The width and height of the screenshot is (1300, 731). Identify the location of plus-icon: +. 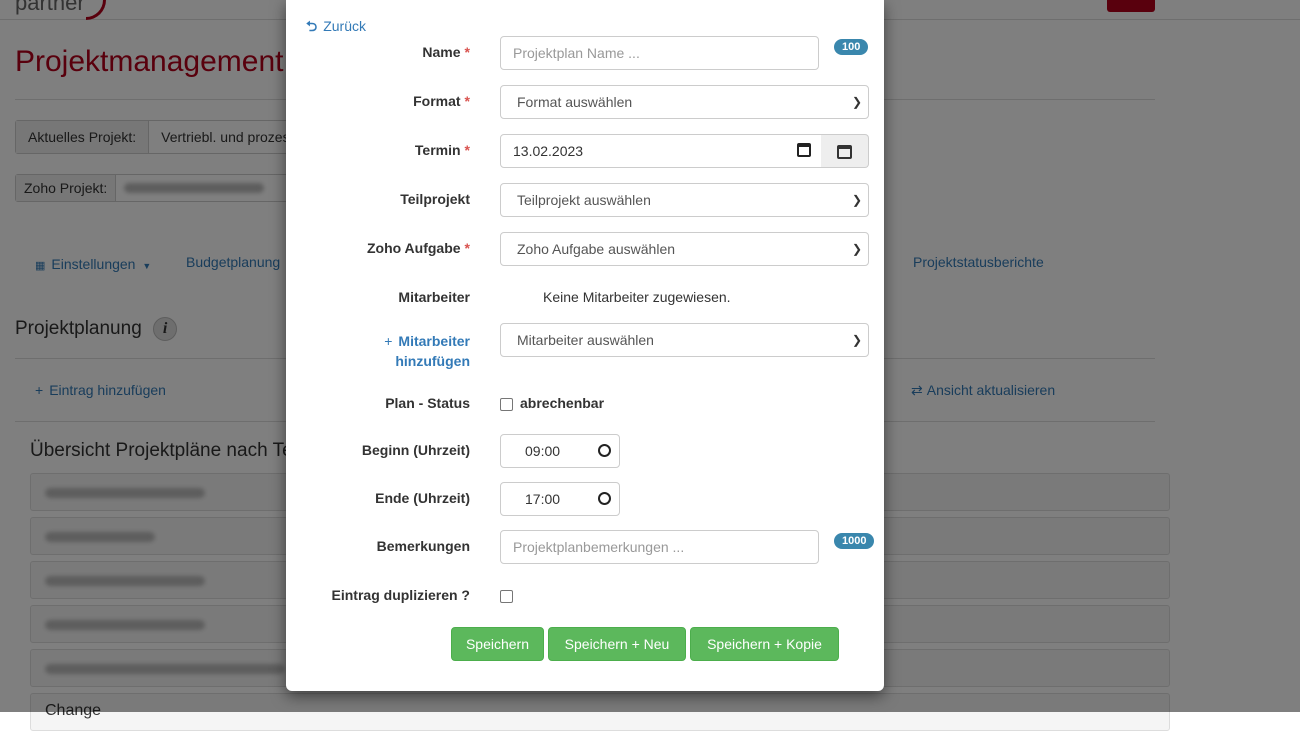
(388, 341).